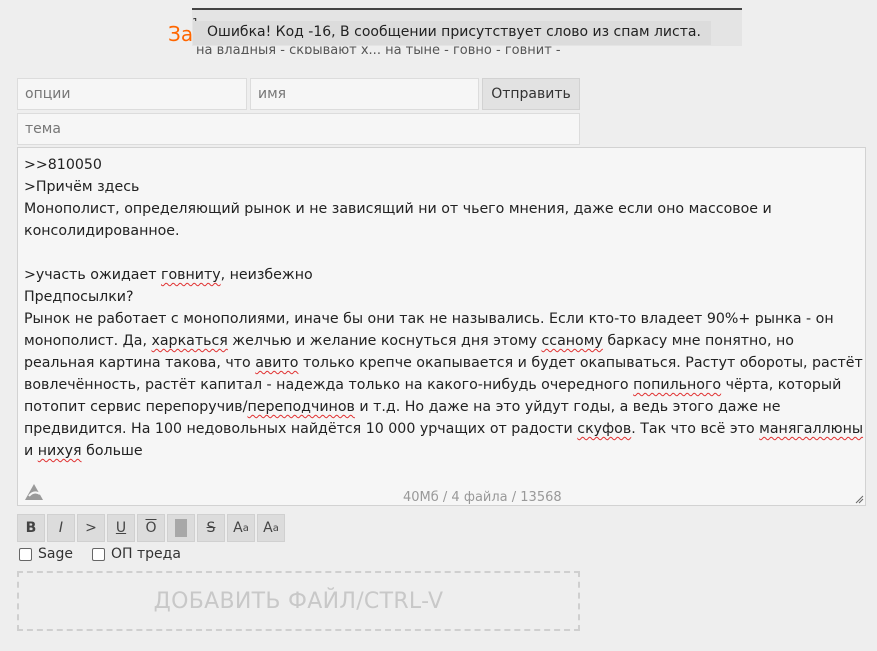 This screenshot has width=877, height=651. Describe the element at coordinates (91, 528) in the screenshot. I see `quote-button: >` at that location.